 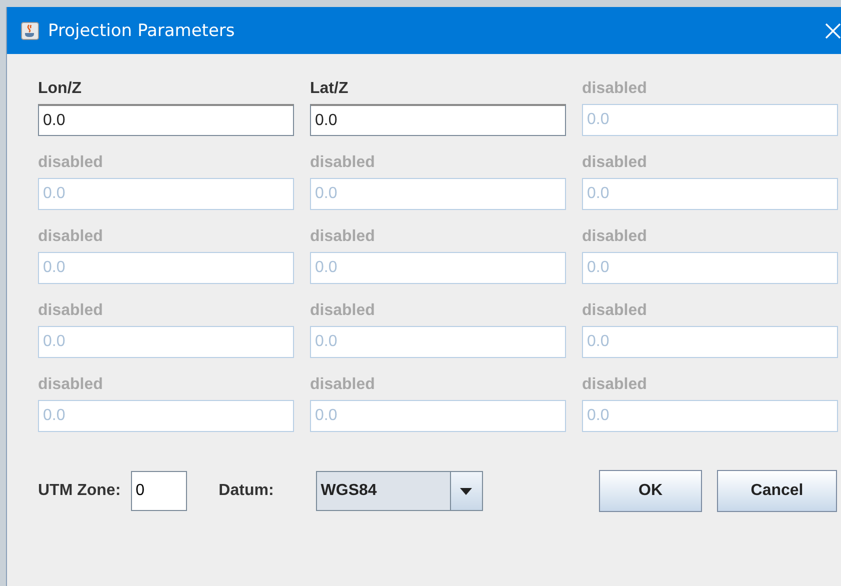 I want to click on close-icon, so click(x=833, y=30).